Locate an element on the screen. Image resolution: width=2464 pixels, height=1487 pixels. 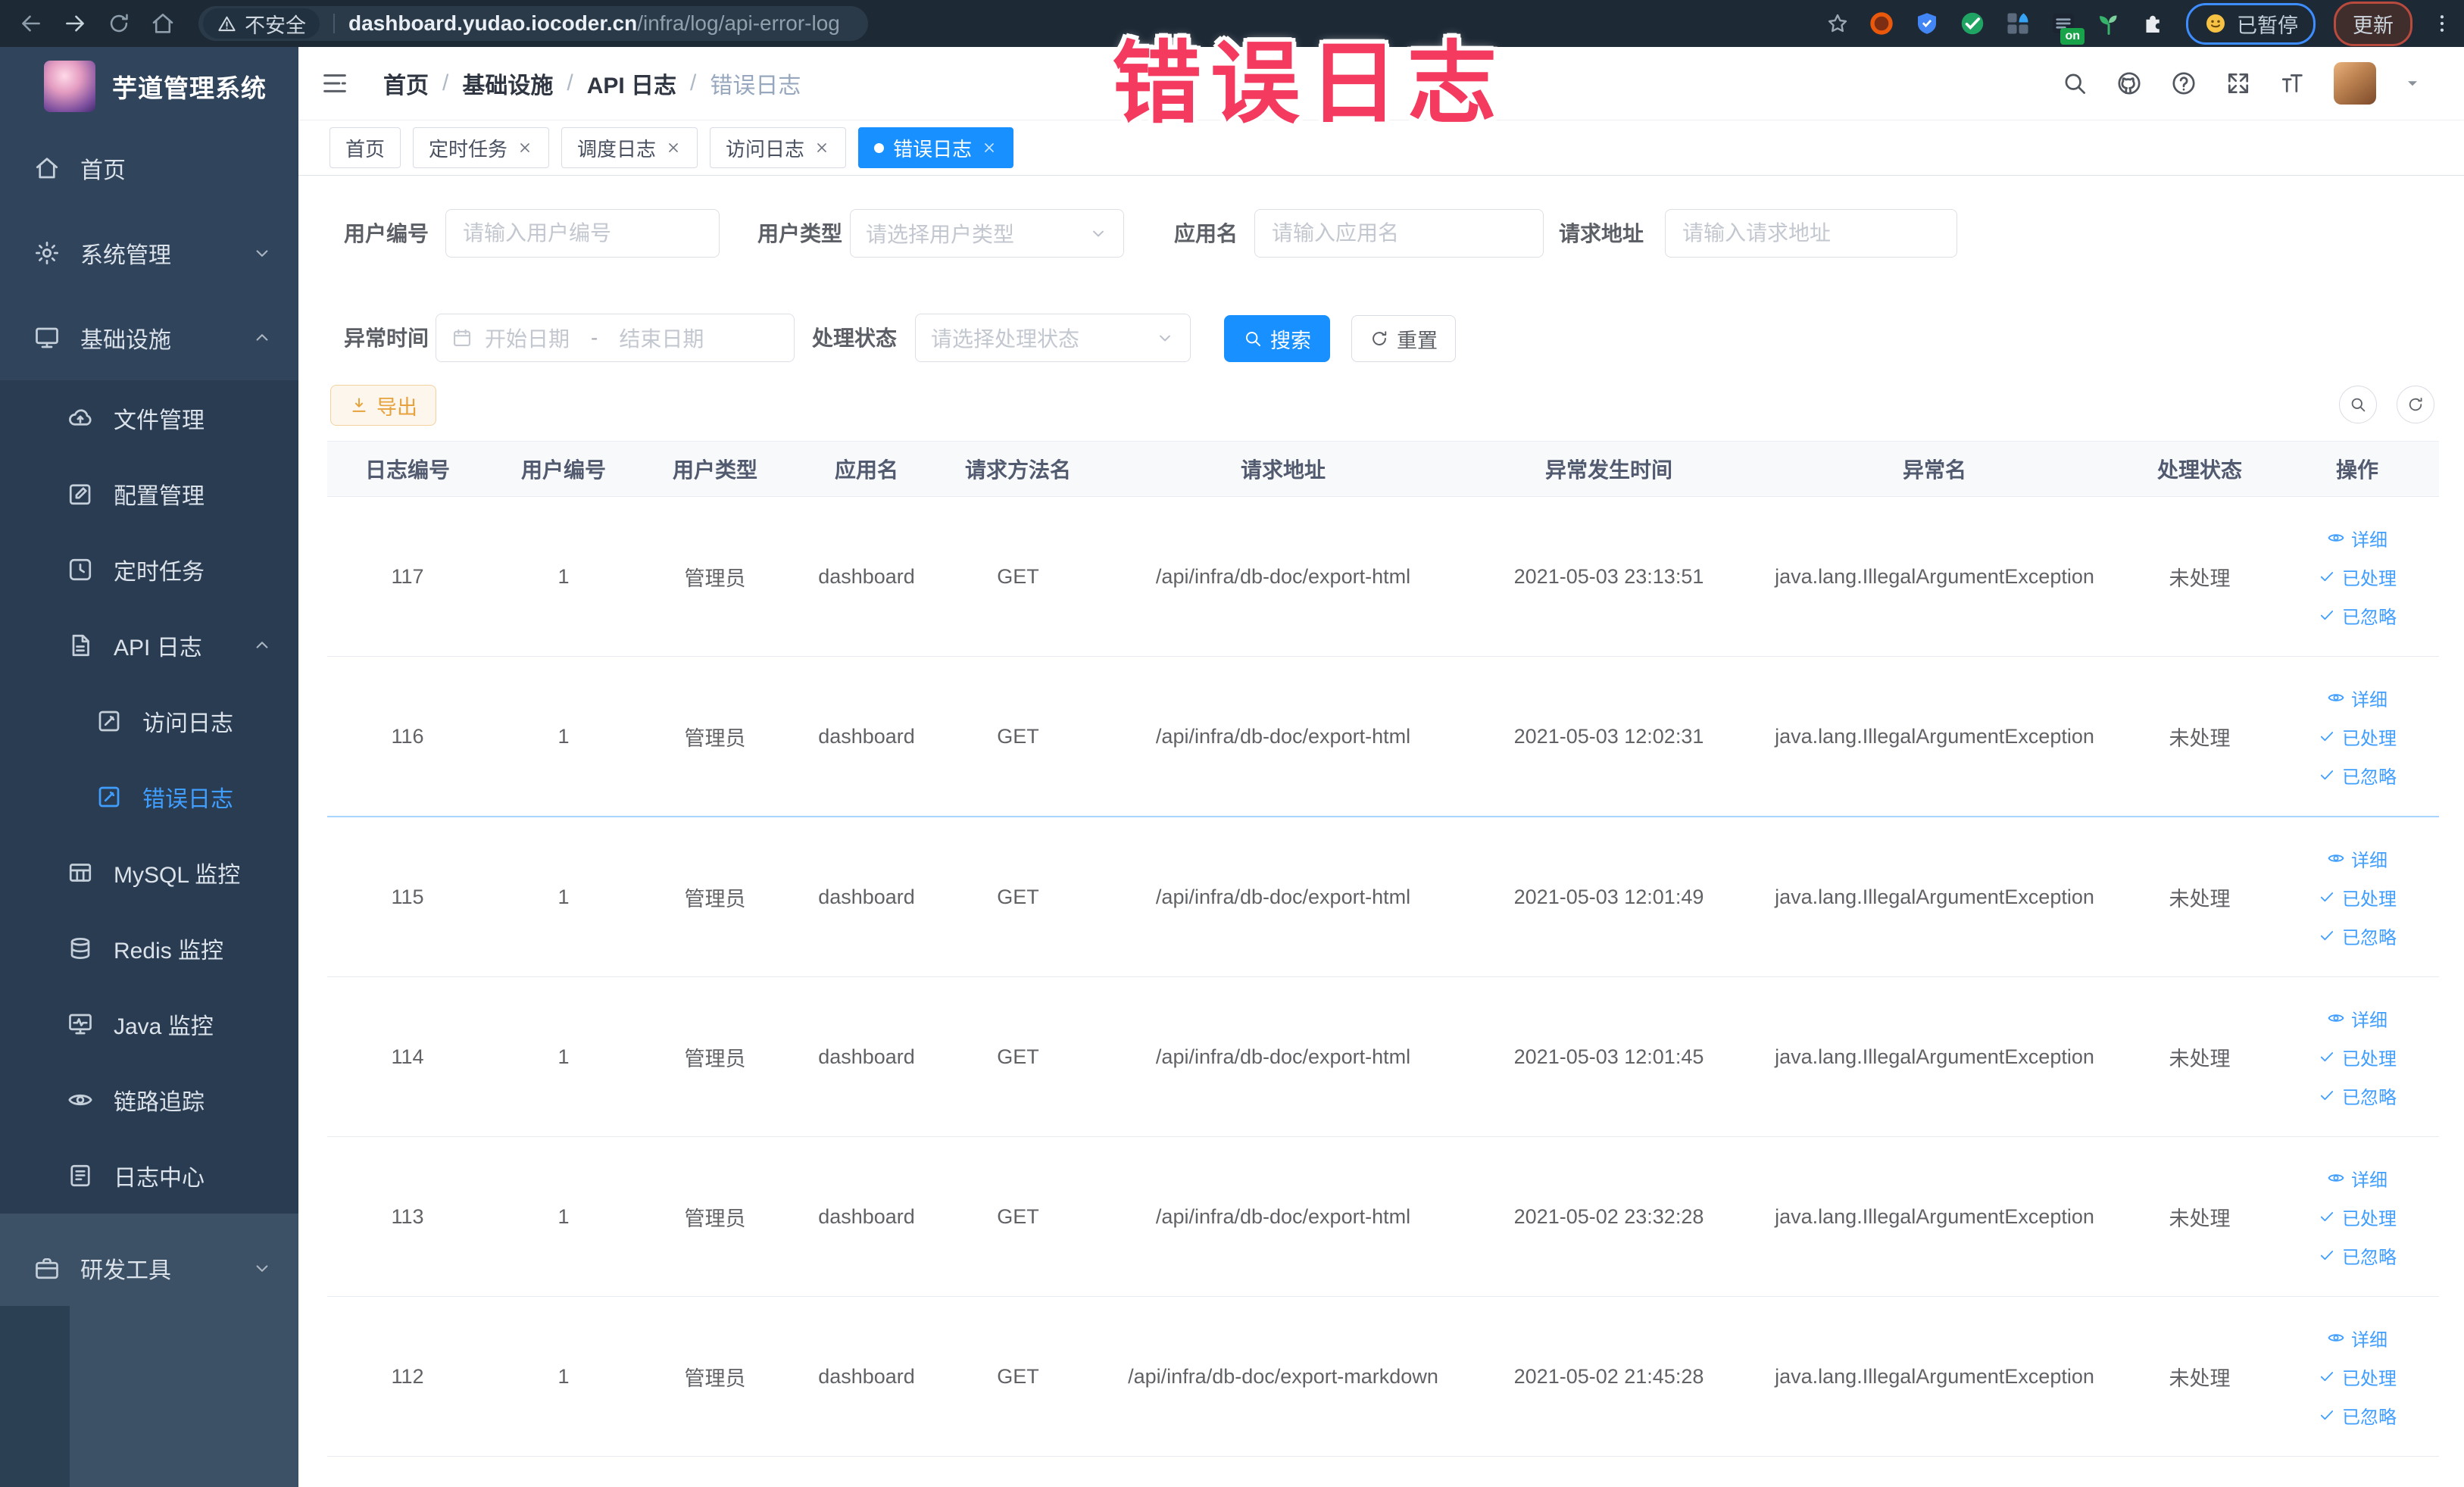
extension-sprout-icon is located at coordinates (2108, 23).